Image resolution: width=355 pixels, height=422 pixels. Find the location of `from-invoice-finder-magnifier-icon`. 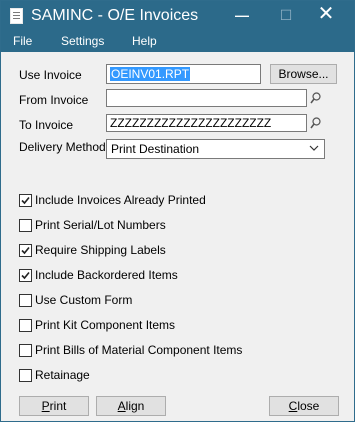

from-invoice-finder-magnifier-icon is located at coordinates (315, 98).